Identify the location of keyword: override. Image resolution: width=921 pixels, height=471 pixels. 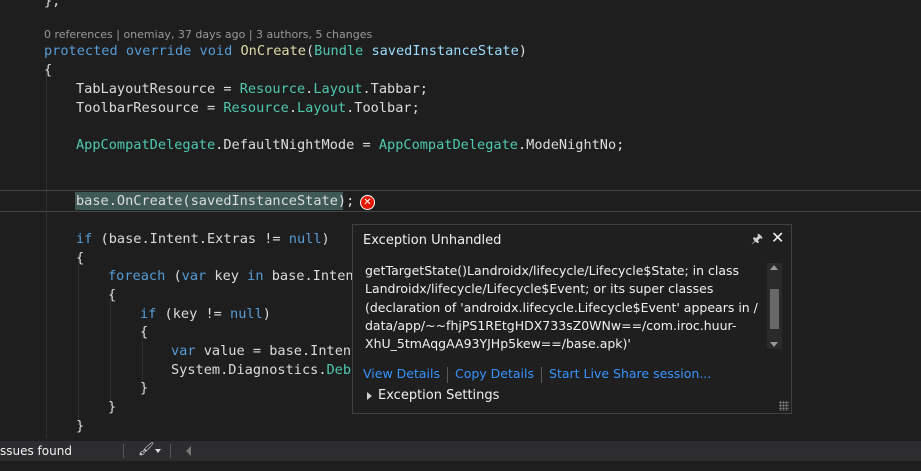
(158, 51).